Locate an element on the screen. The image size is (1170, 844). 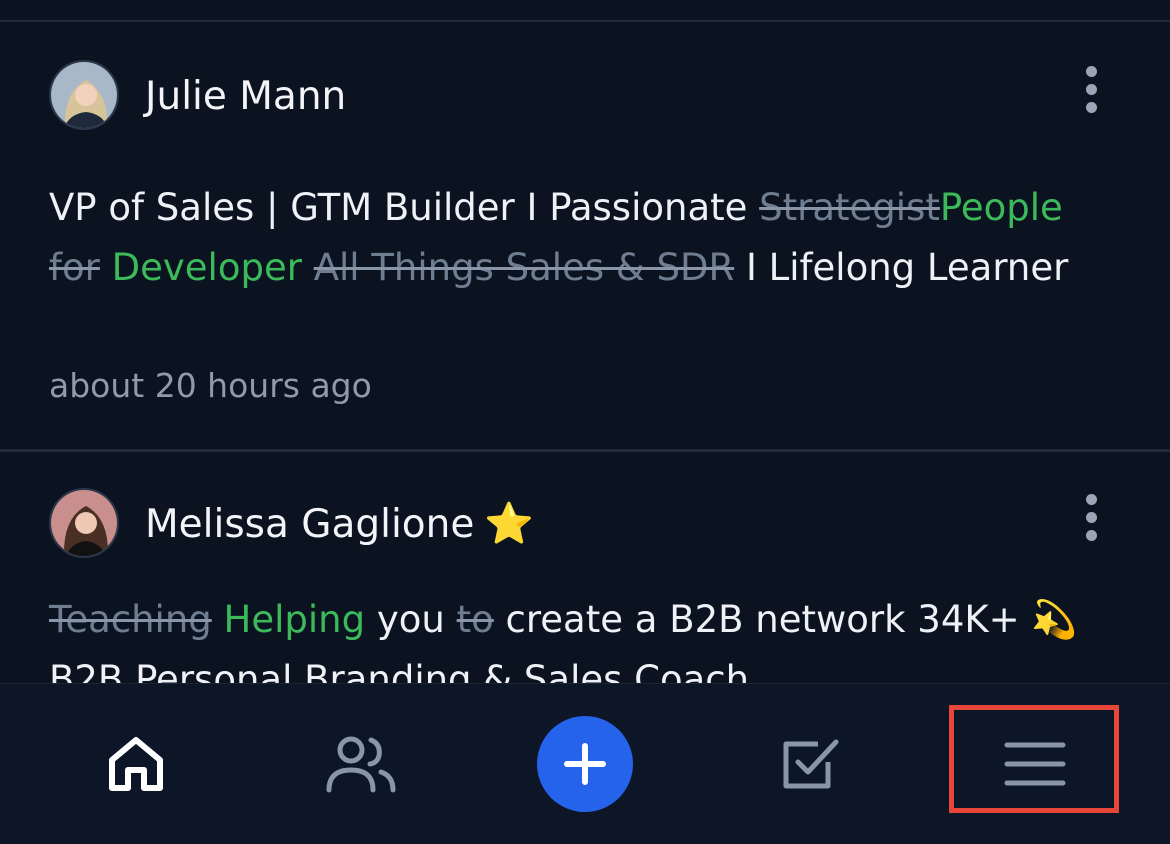
nav-home is located at coordinates (136, 764).